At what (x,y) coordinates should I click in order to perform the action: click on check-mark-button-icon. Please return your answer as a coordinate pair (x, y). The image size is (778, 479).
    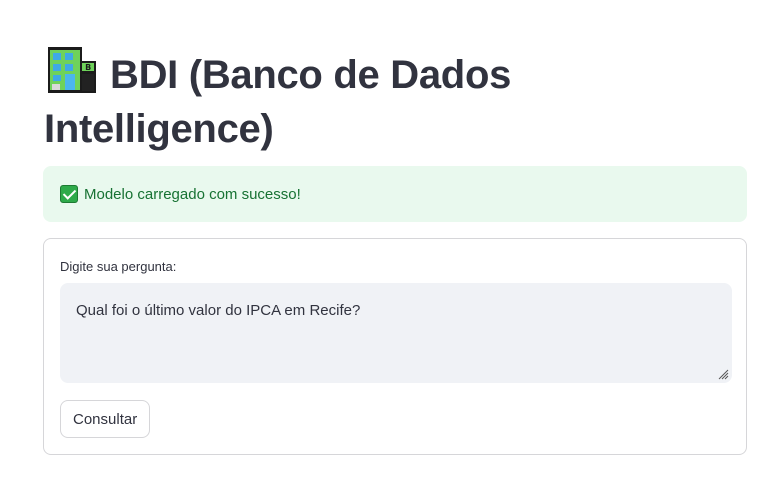
    Looking at the image, I should click on (69, 194).